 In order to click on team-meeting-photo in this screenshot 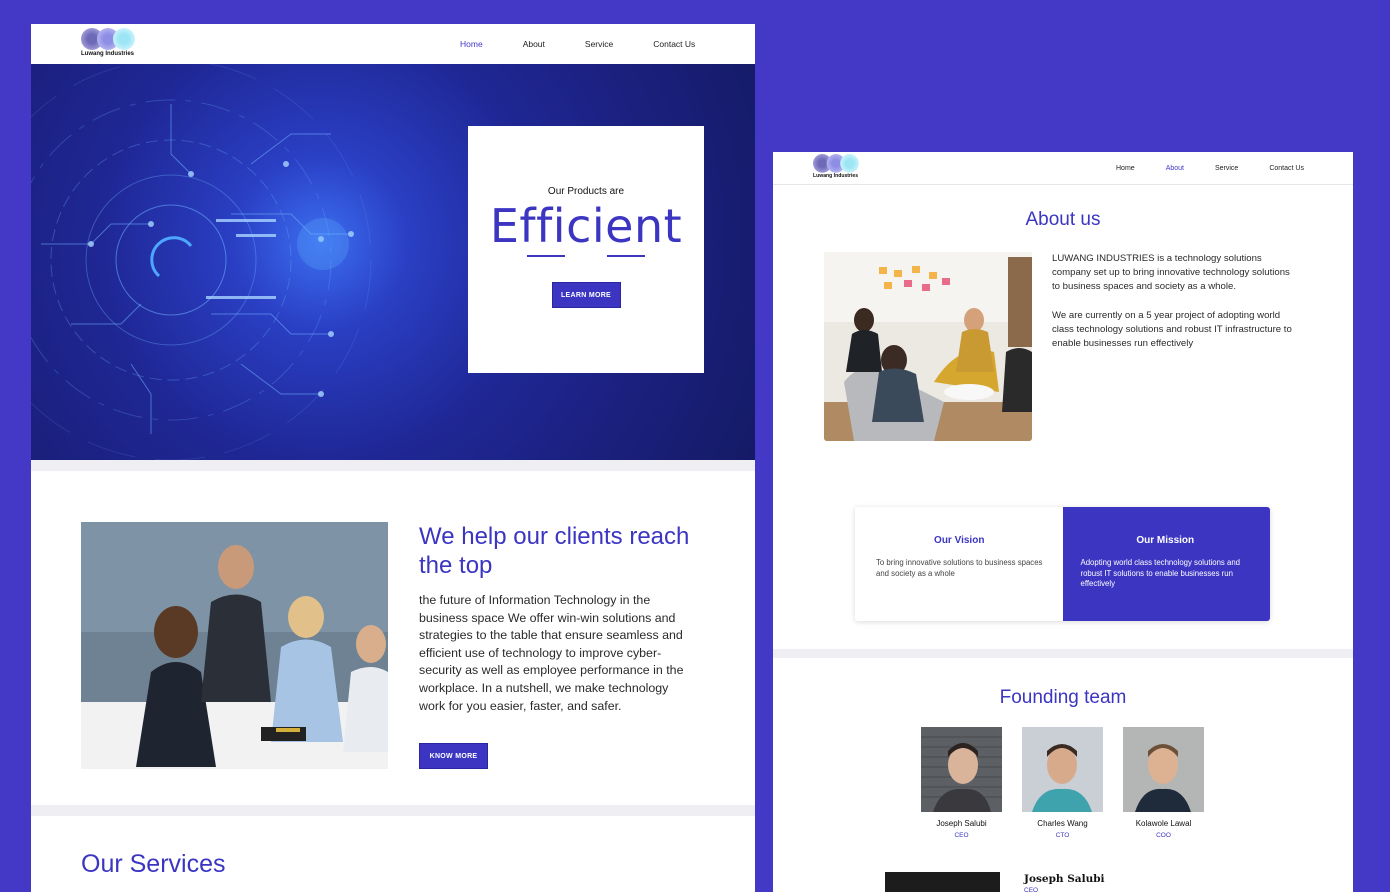, I will do `click(234, 645)`.